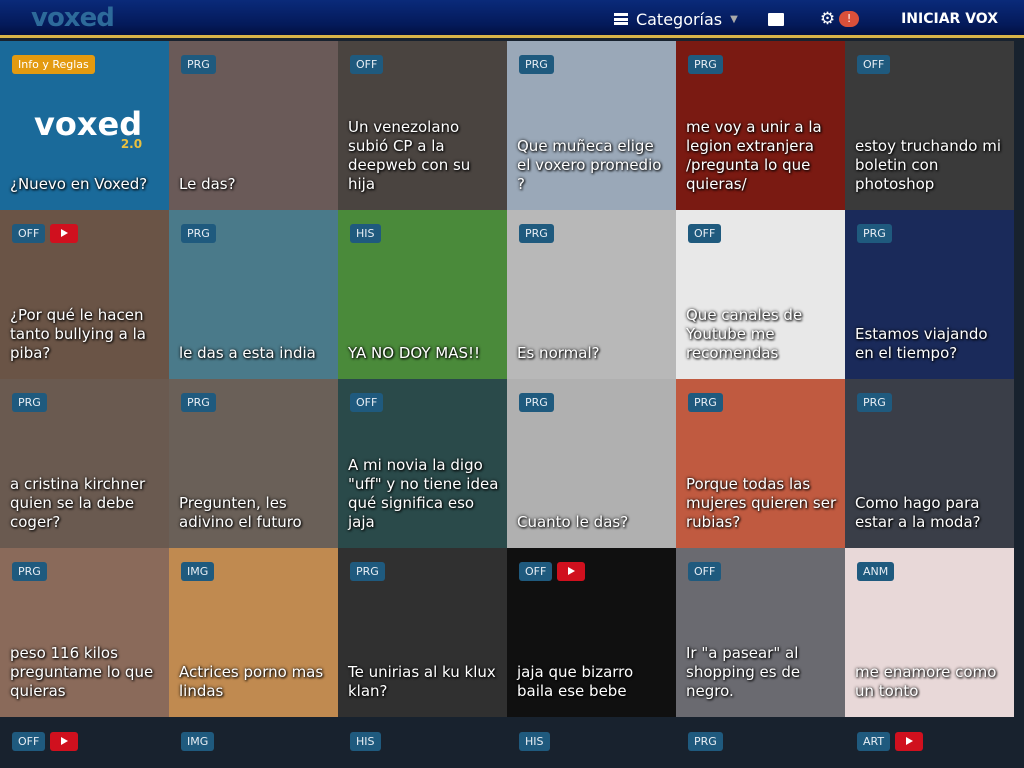 This screenshot has height=768, width=1024. What do you see at coordinates (929, 632) in the screenshot?
I see `vox-tile: ANM me enamore como un tonto` at bounding box center [929, 632].